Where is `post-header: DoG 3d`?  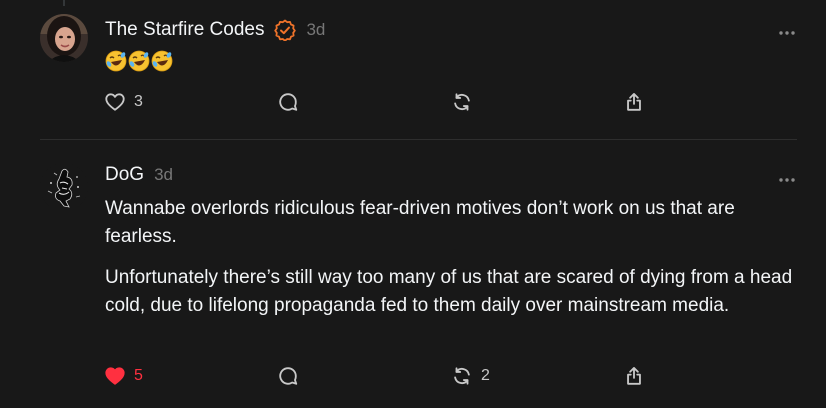 post-header: DoG 3d is located at coordinates (139, 175).